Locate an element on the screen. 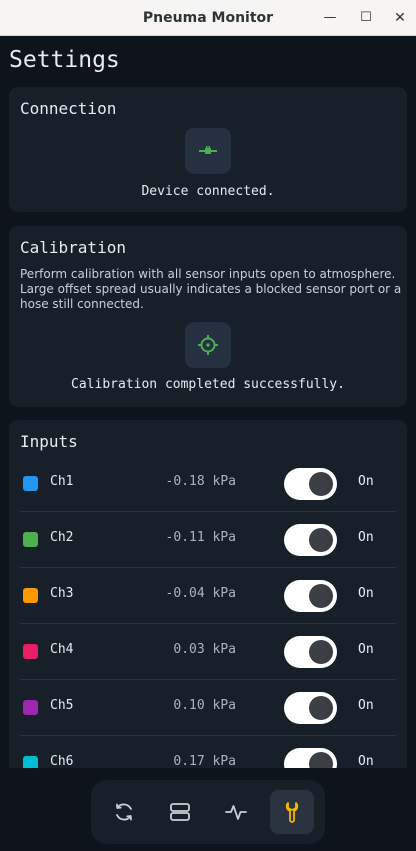 The height and width of the screenshot is (851, 416). nav-monitor-button is located at coordinates (236, 812).